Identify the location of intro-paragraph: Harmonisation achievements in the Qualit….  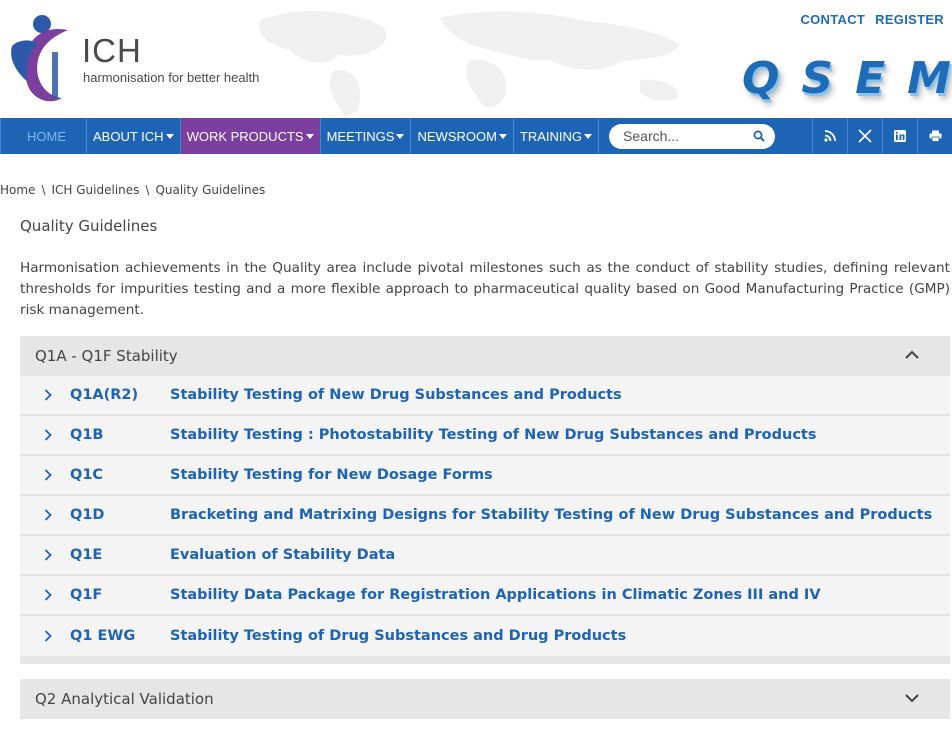
(485, 289).